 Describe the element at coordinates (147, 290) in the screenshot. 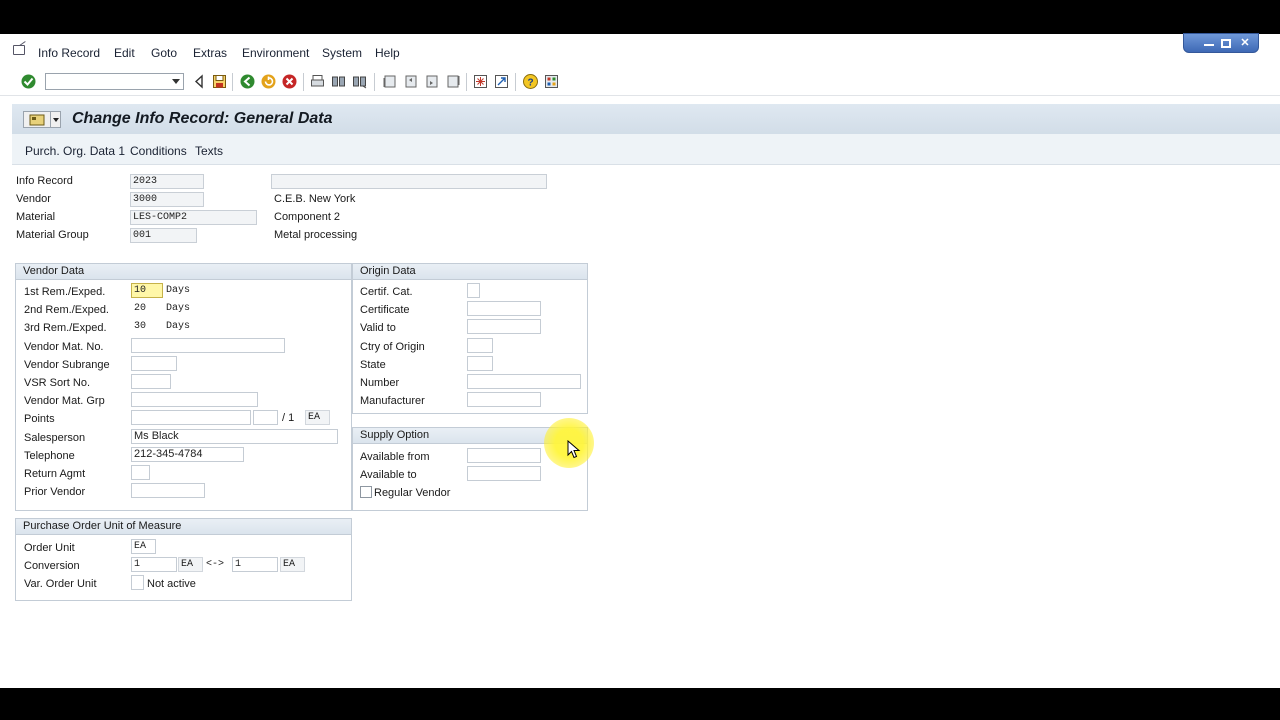

I see `rem1-field: 10` at that location.